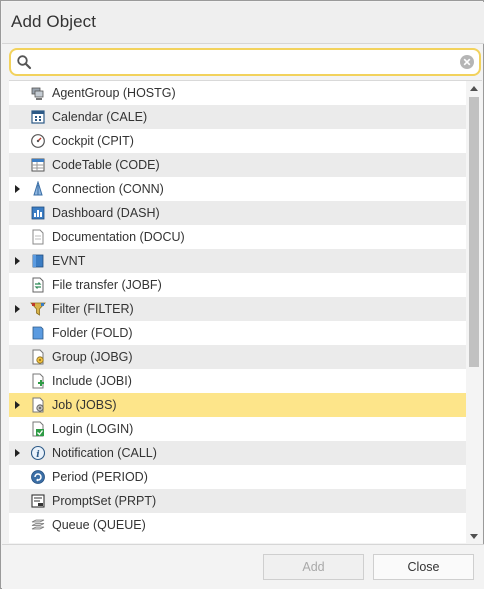 The height and width of the screenshot is (589, 484). I want to click on queue-icon, so click(38, 524).